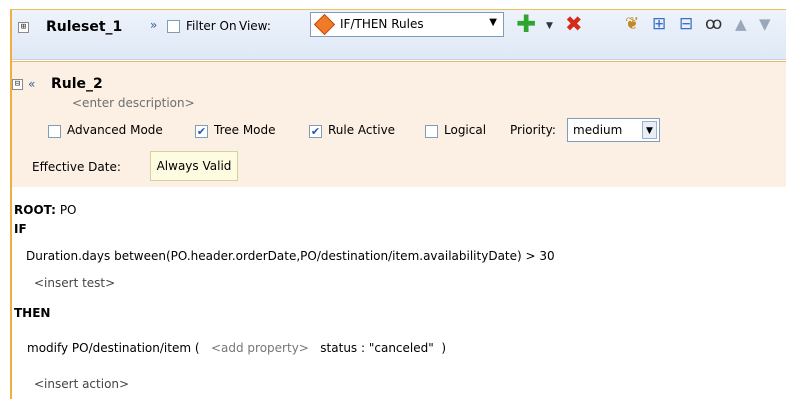 Image resolution: width=786 pixels, height=399 pixels. I want to click on action-suffix: status : "canceled" ), so click(377, 348).